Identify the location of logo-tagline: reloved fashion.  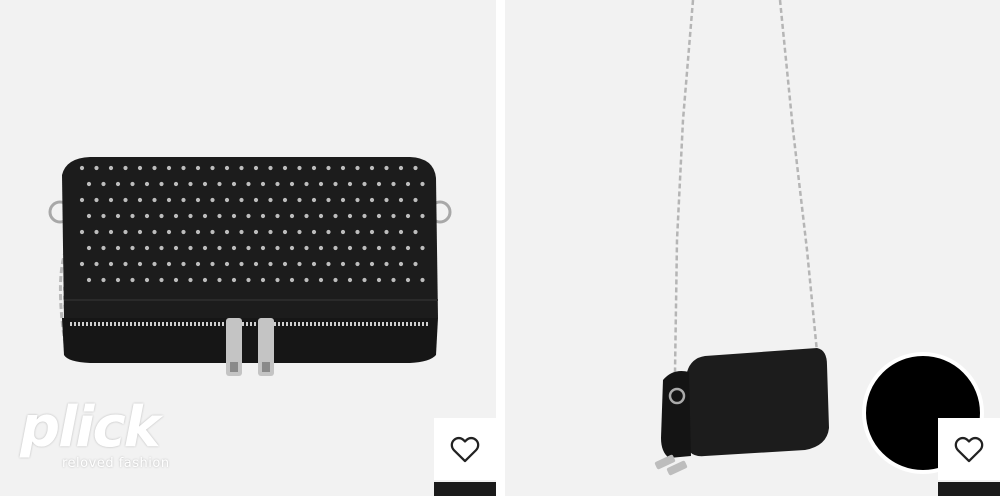
(116, 463).